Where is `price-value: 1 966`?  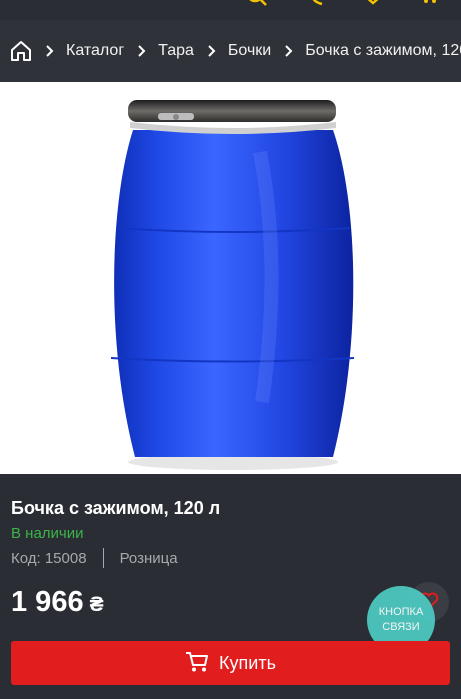
price-value: 1 966 is located at coordinates (47, 602).